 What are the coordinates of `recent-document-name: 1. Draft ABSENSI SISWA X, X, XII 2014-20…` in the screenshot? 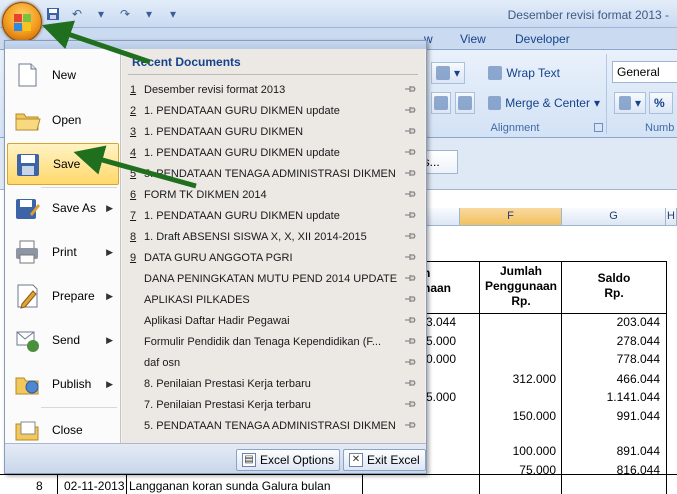 It's located at (255, 236).